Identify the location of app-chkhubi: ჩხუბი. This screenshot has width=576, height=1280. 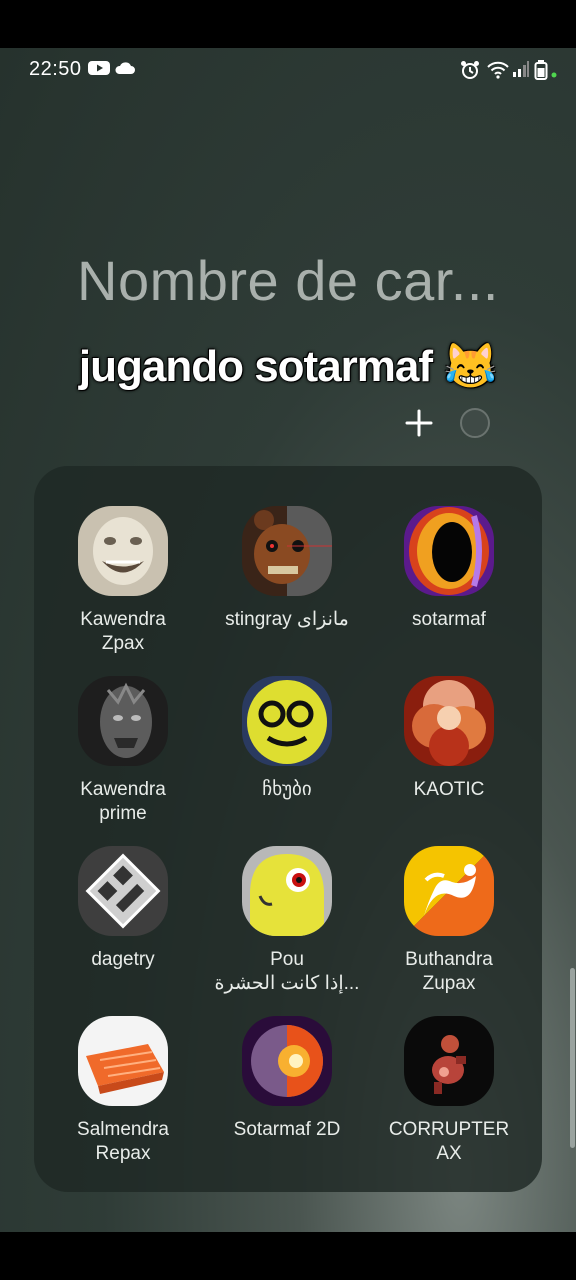
(287, 739).